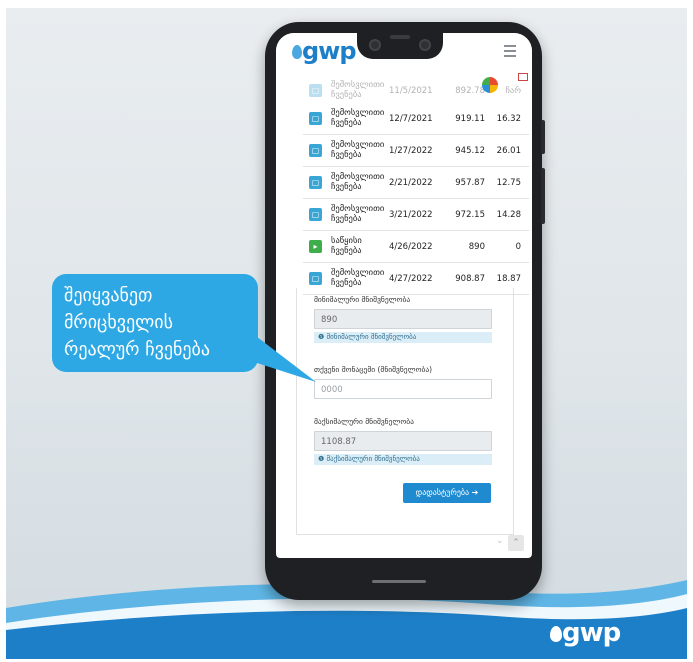 The image size is (693, 662). What do you see at coordinates (508, 279) in the screenshot?
I see `row-consumption: 18.87` at bounding box center [508, 279].